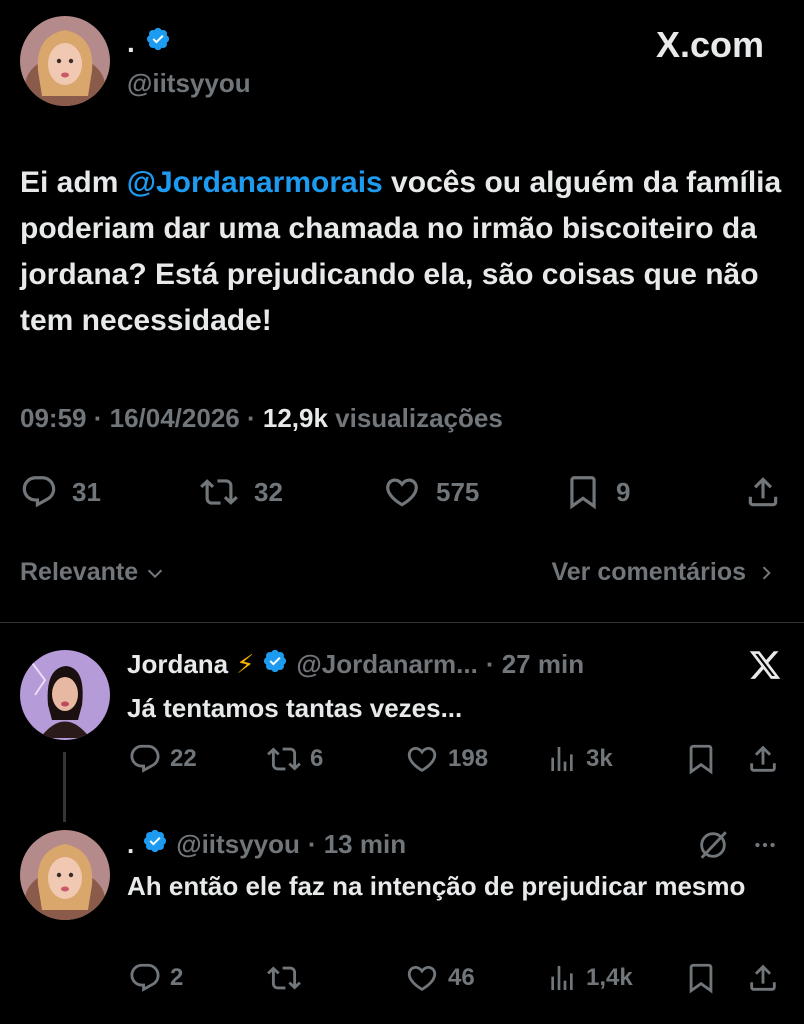 Image resolution: width=804 pixels, height=1024 pixels. I want to click on like-count: 575, so click(458, 491).